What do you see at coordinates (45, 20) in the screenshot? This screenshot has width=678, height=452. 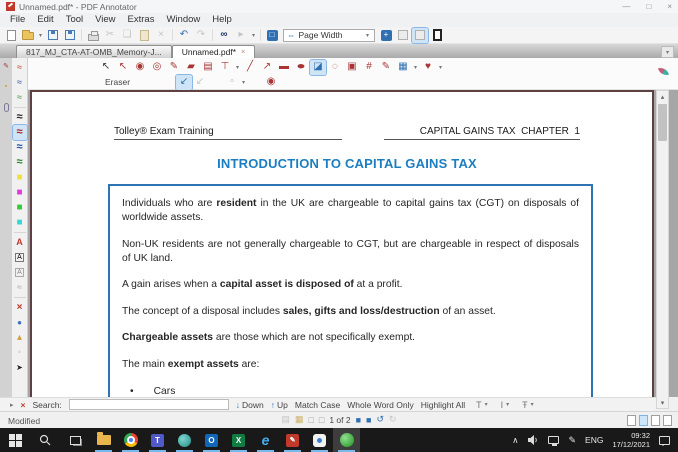 I see `menu-edit: Edit` at bounding box center [45, 20].